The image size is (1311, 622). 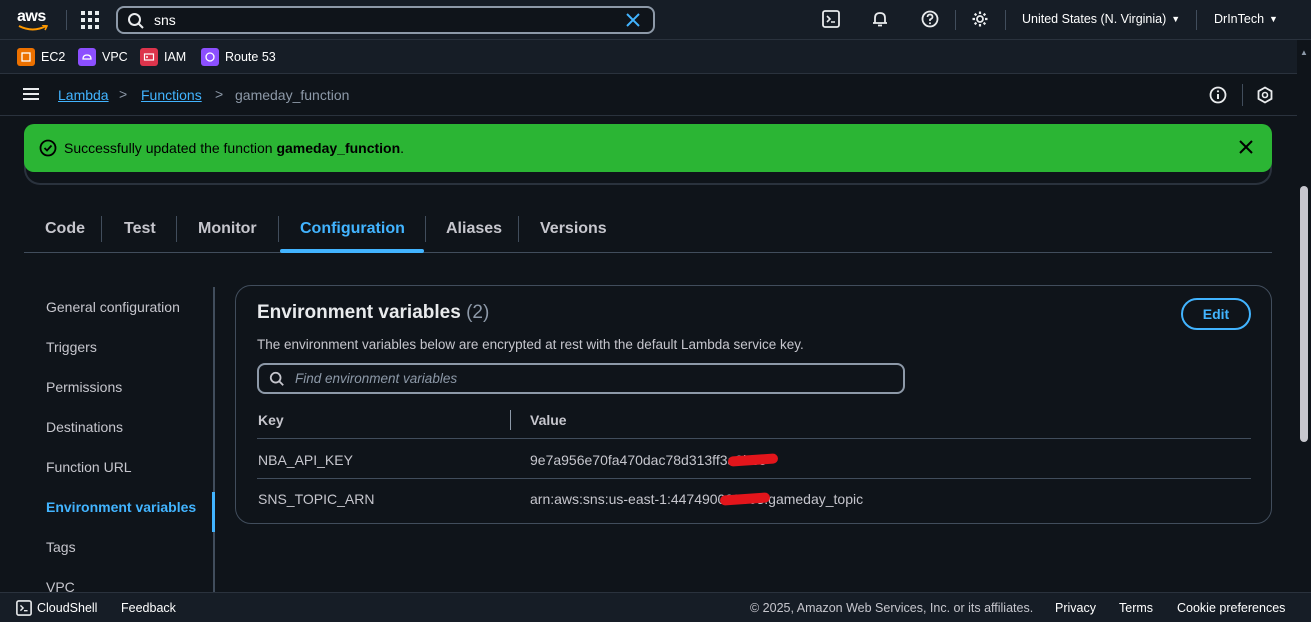 What do you see at coordinates (163, 57) in the screenshot?
I see `favorite-iam: IAM` at bounding box center [163, 57].